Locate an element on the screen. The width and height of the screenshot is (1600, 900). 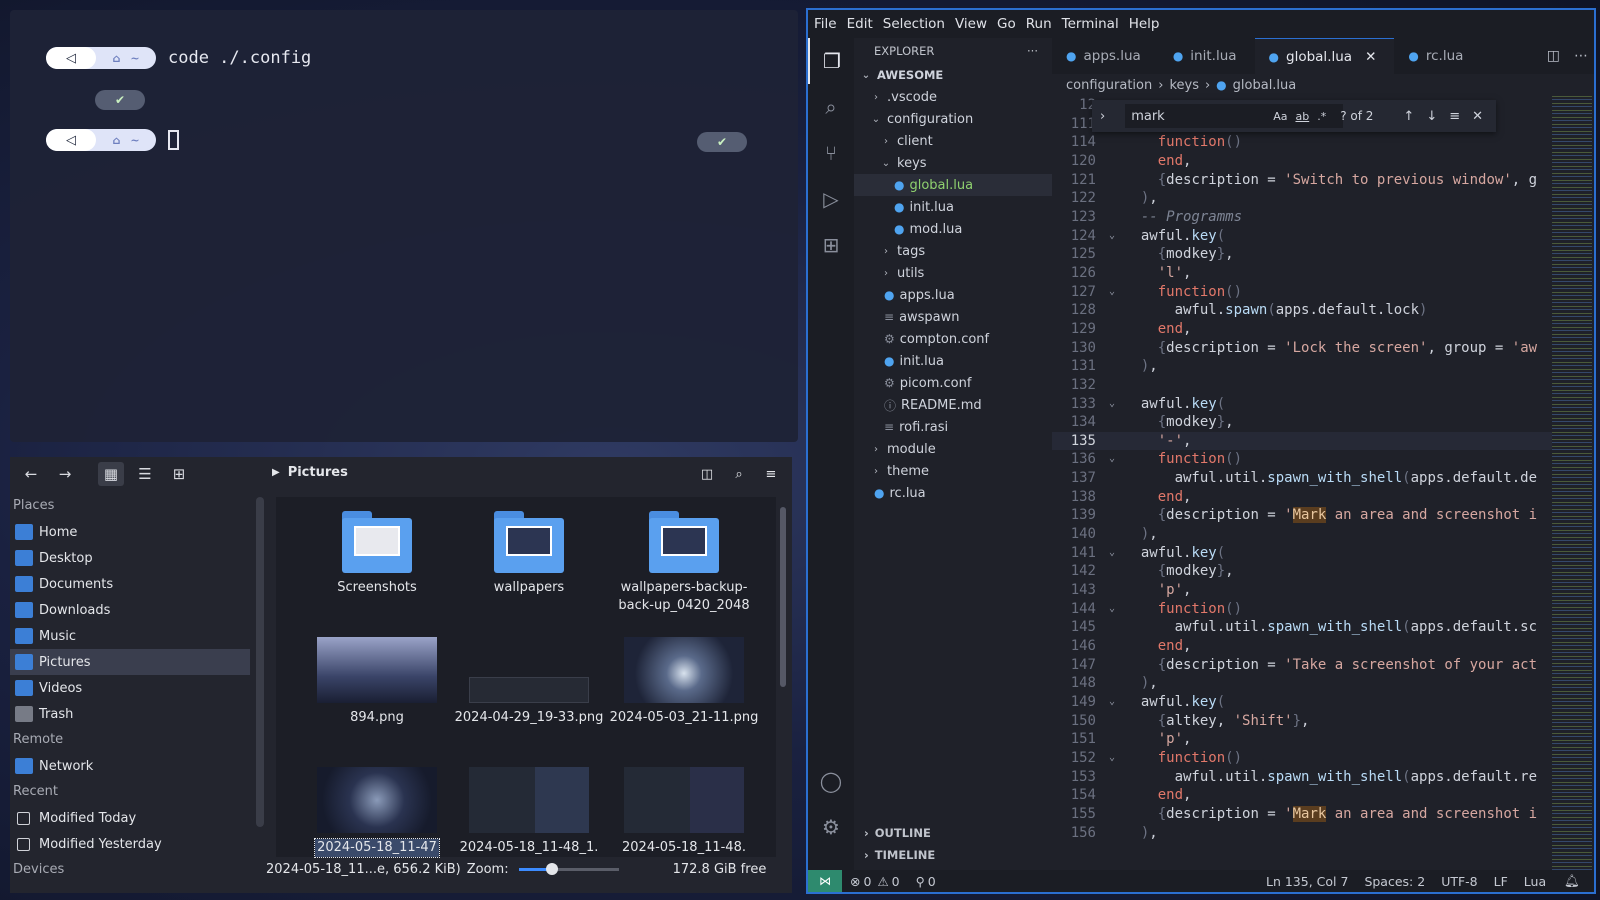
code-line: 154 end, is located at coordinates (1302, 795).